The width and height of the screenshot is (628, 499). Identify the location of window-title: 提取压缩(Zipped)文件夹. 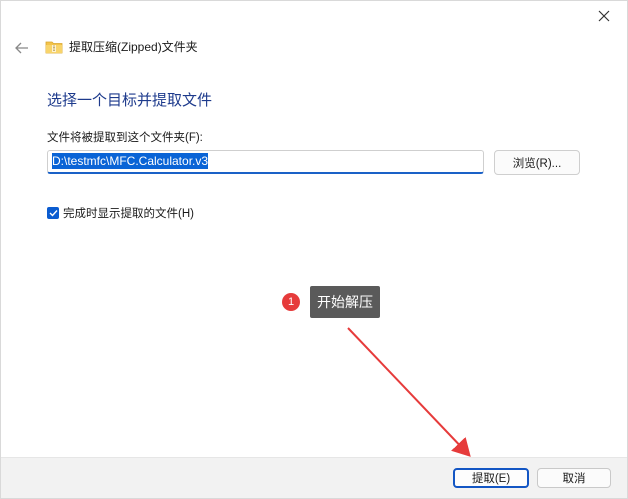
(133, 47).